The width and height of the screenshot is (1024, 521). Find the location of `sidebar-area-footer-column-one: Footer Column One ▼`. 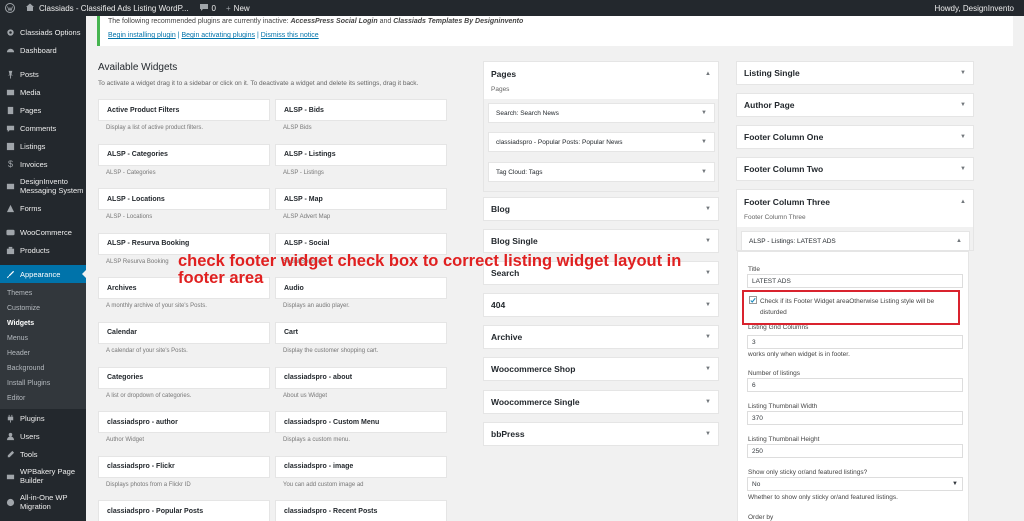

sidebar-area-footer-column-one: Footer Column One ▼ is located at coordinates (855, 137).